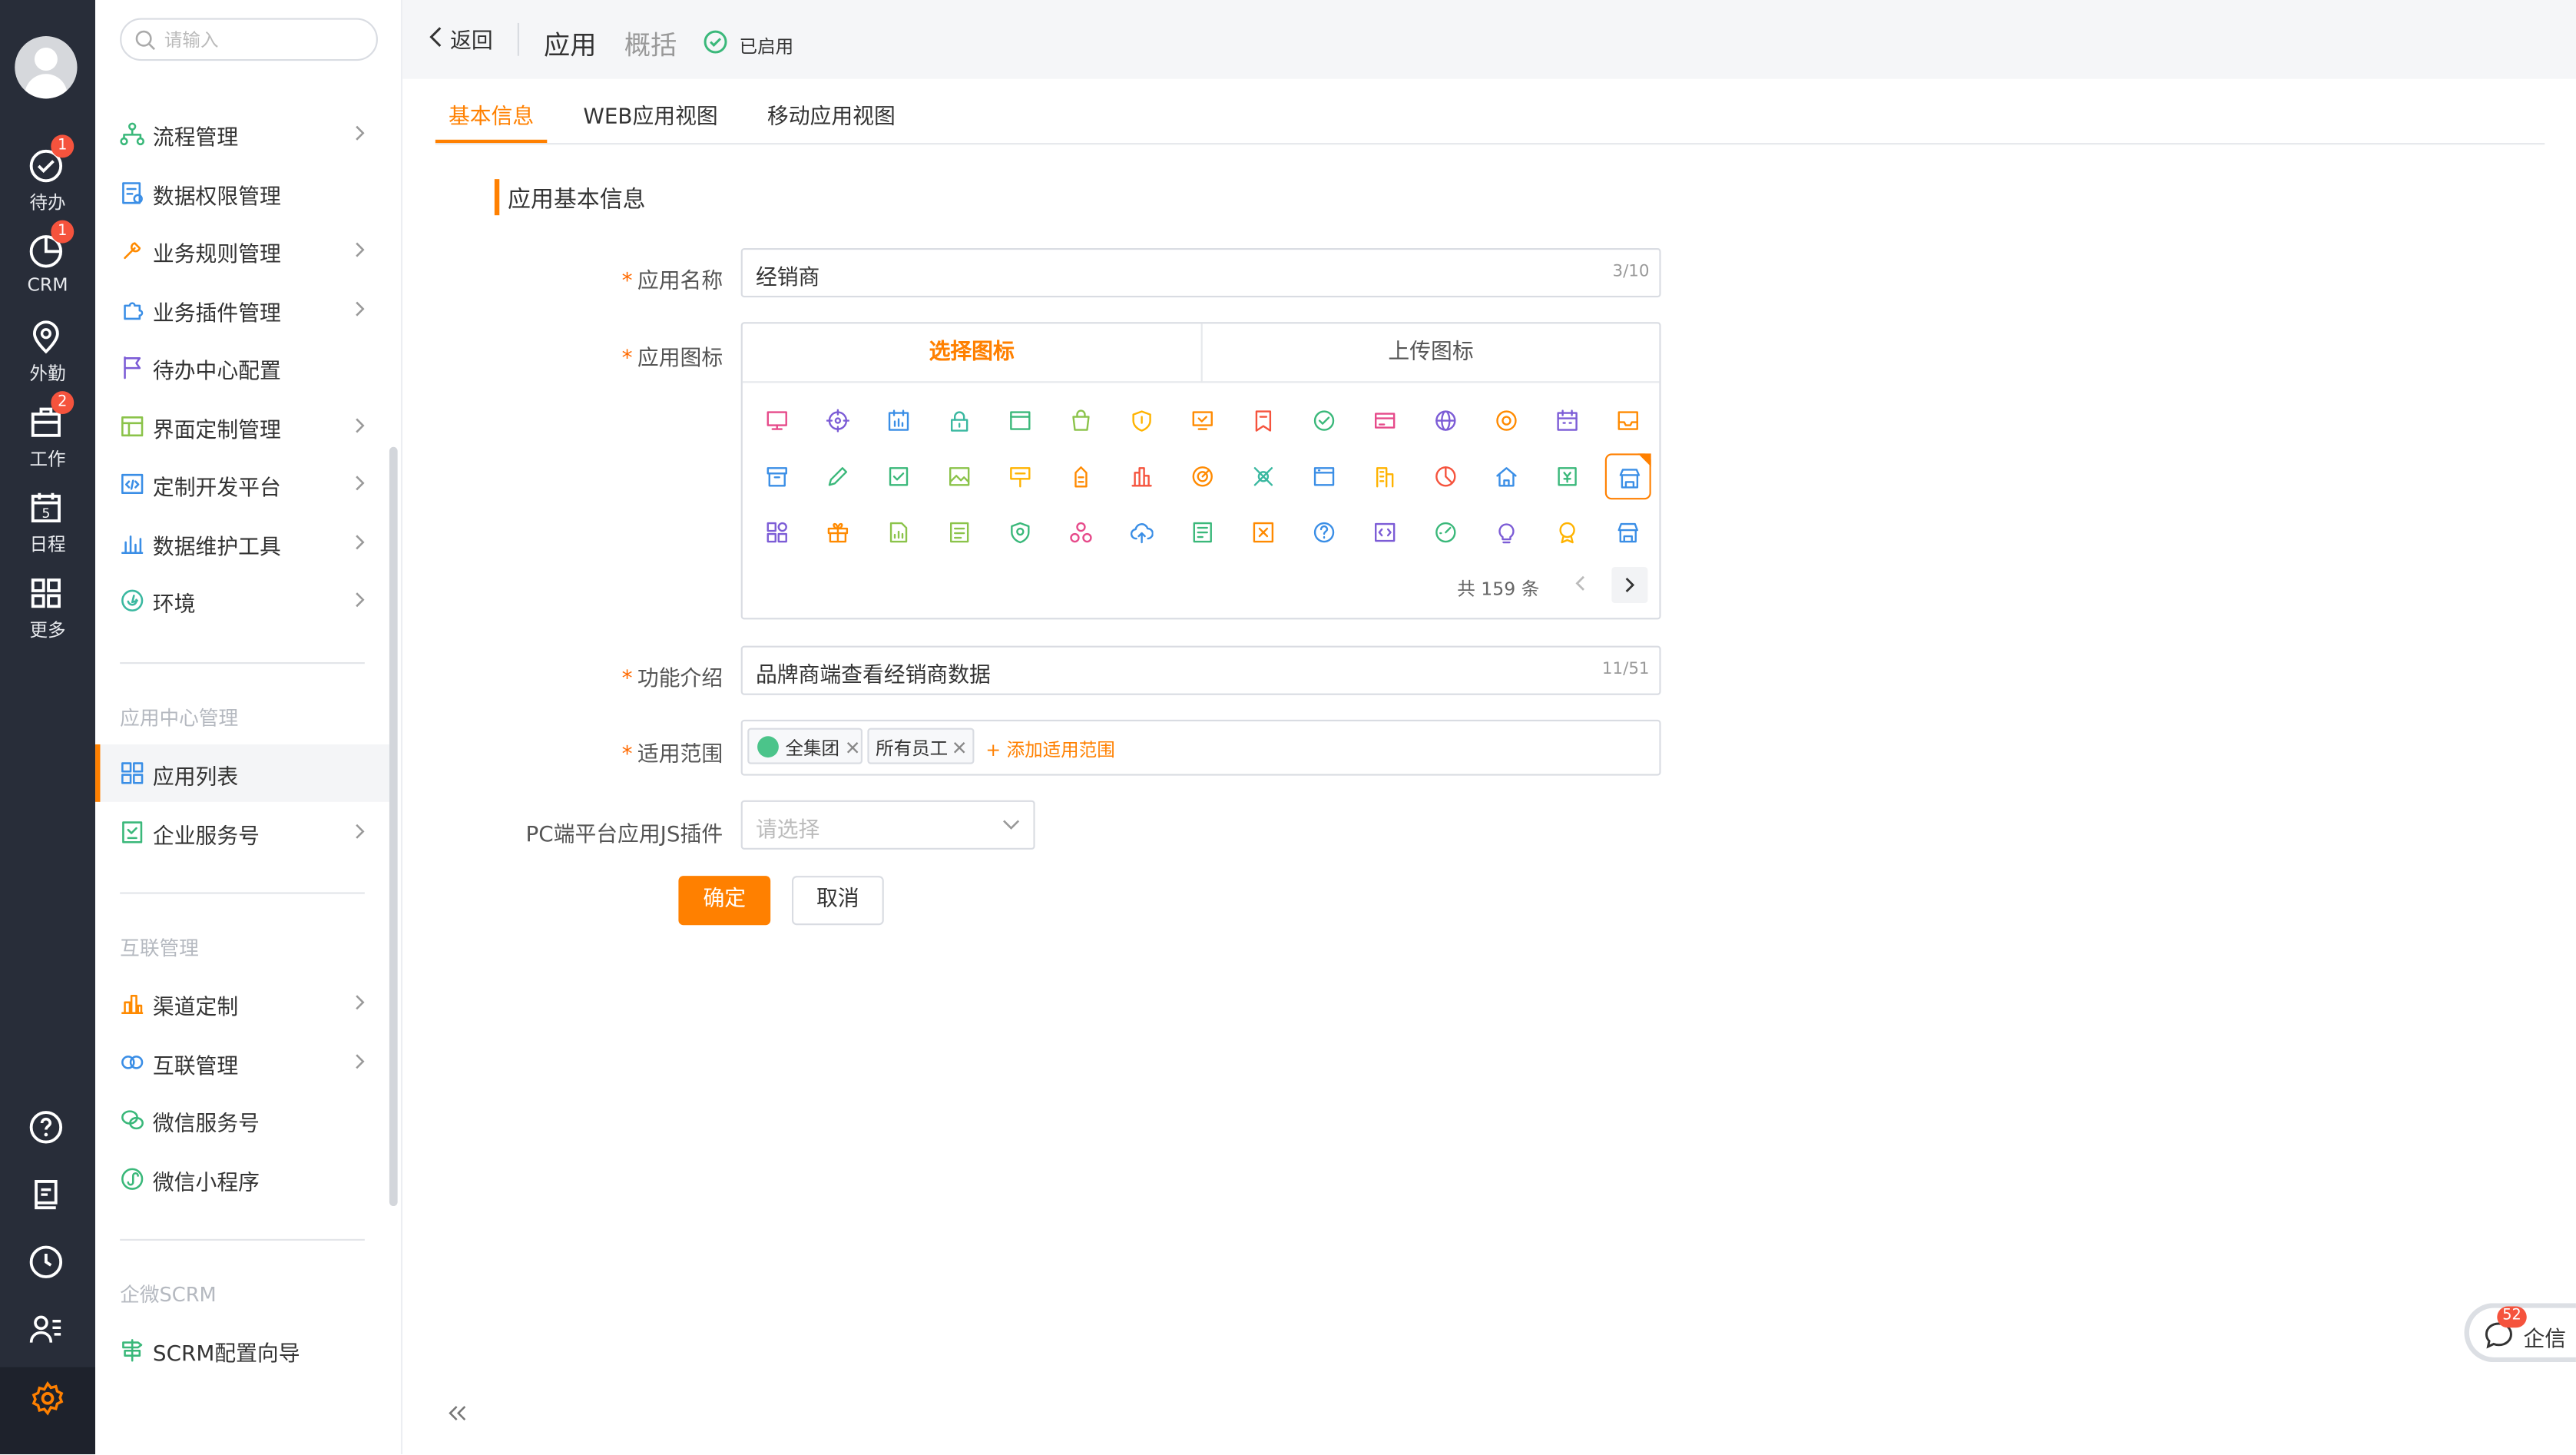  I want to click on help-icon, so click(46, 1127).